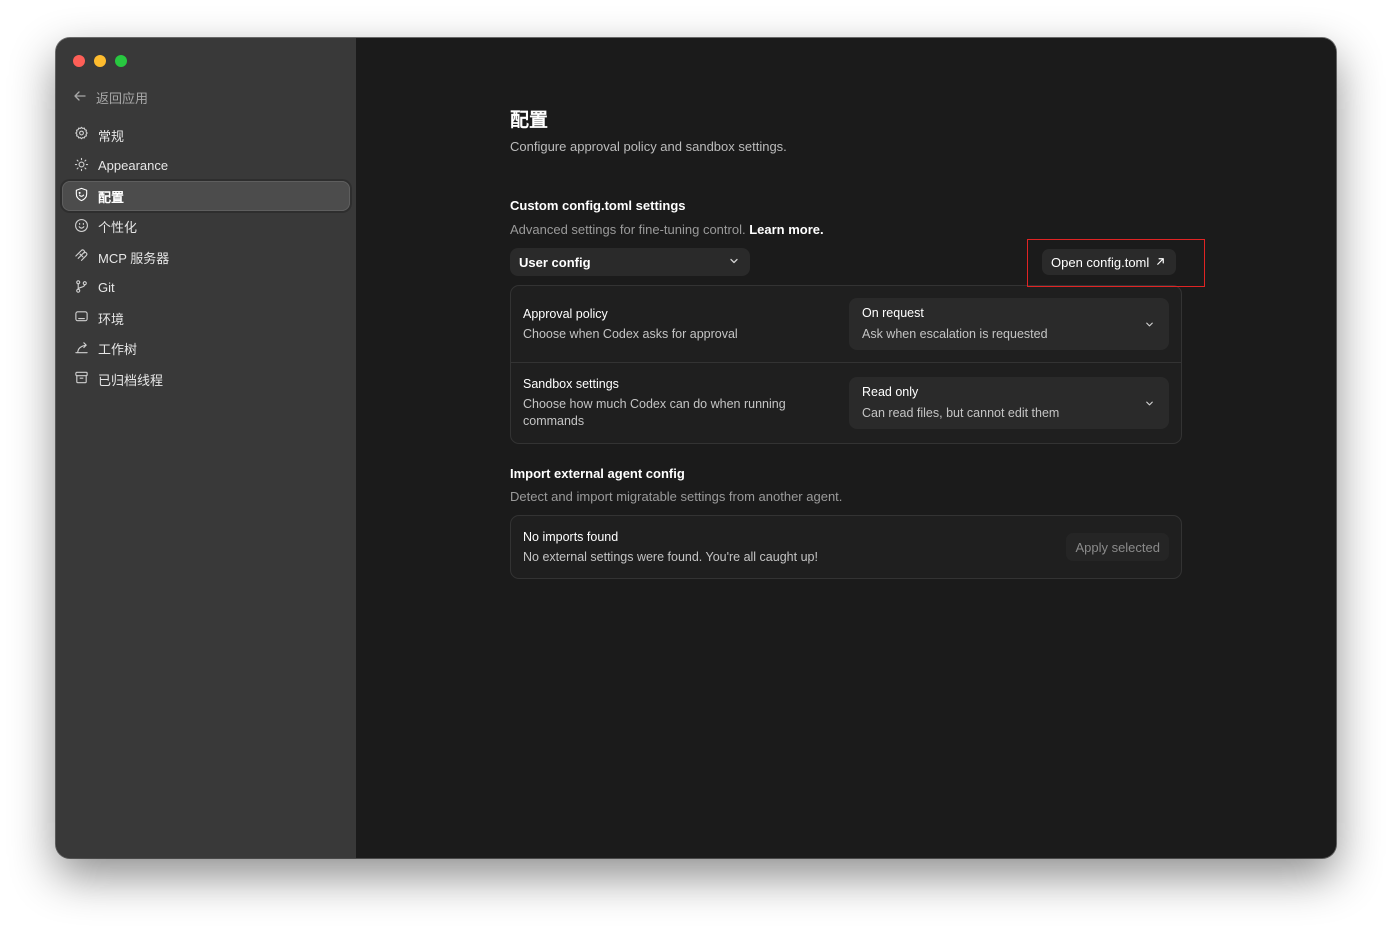  What do you see at coordinates (571, 537) in the screenshot?
I see `import-status-title: No imports found` at bounding box center [571, 537].